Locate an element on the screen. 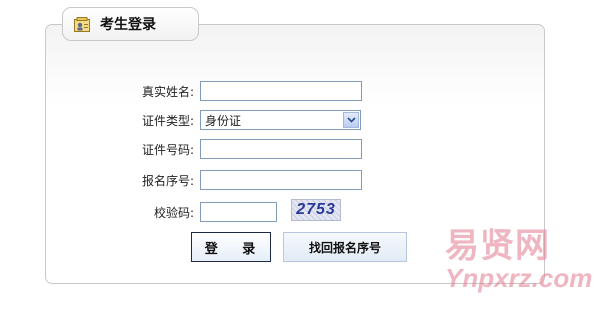 The image size is (600, 311). id-type-row: 证件类型: 身份证 is located at coordinates (240, 120).